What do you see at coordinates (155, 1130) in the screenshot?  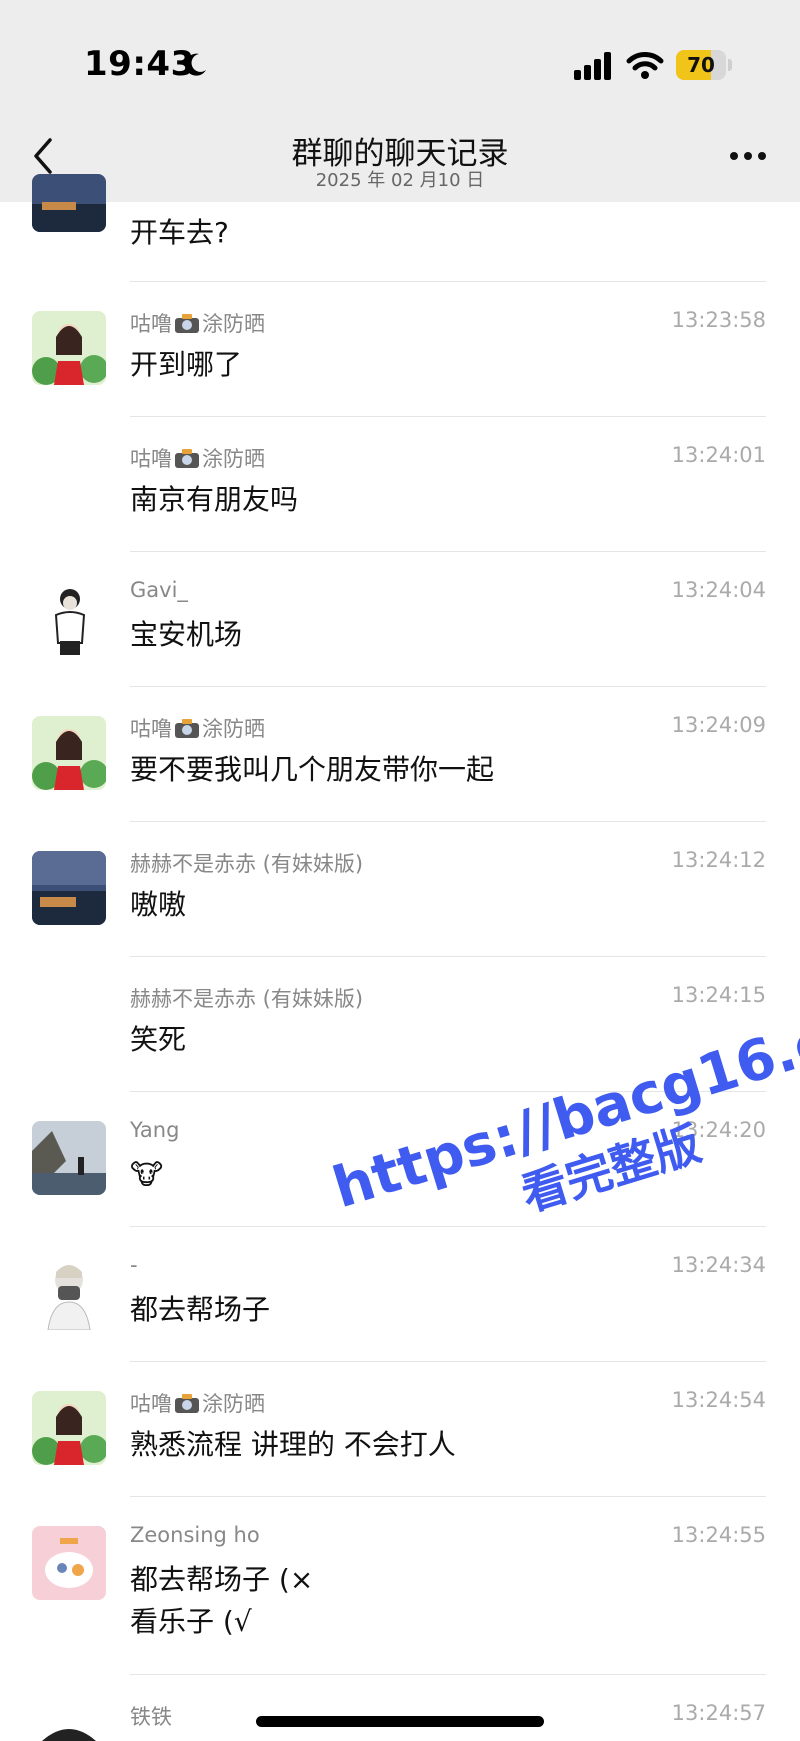 I see `sender-name: Yang` at bounding box center [155, 1130].